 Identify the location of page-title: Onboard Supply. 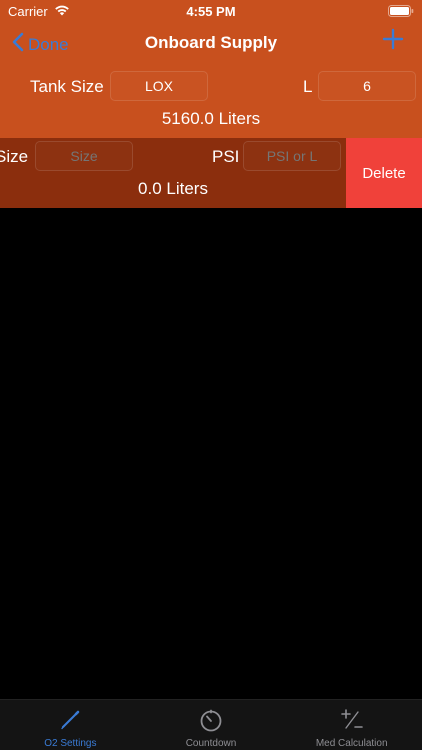
(211, 42).